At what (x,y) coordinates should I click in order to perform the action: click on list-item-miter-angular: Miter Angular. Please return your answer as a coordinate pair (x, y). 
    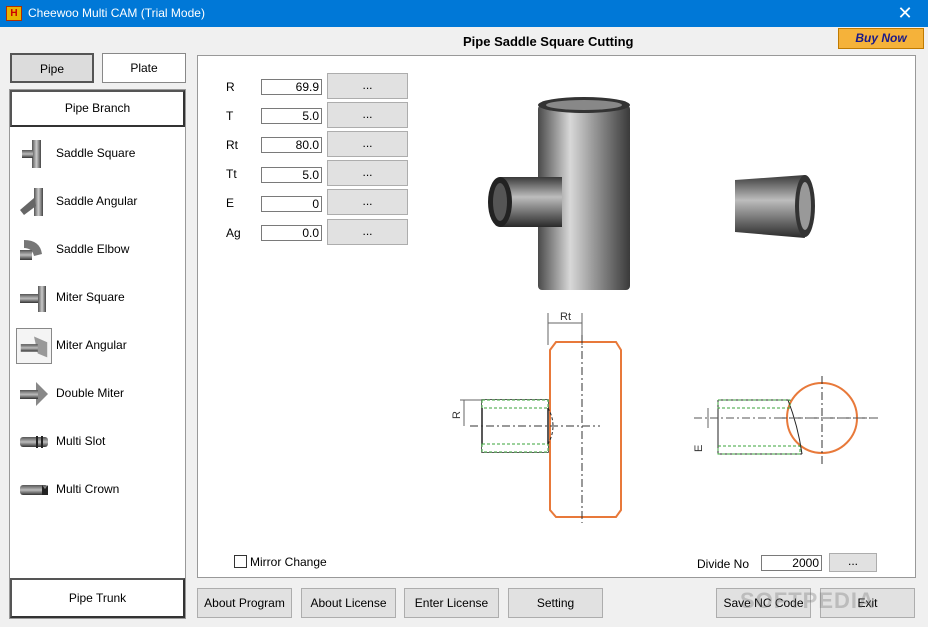
    Looking at the image, I should click on (98, 346).